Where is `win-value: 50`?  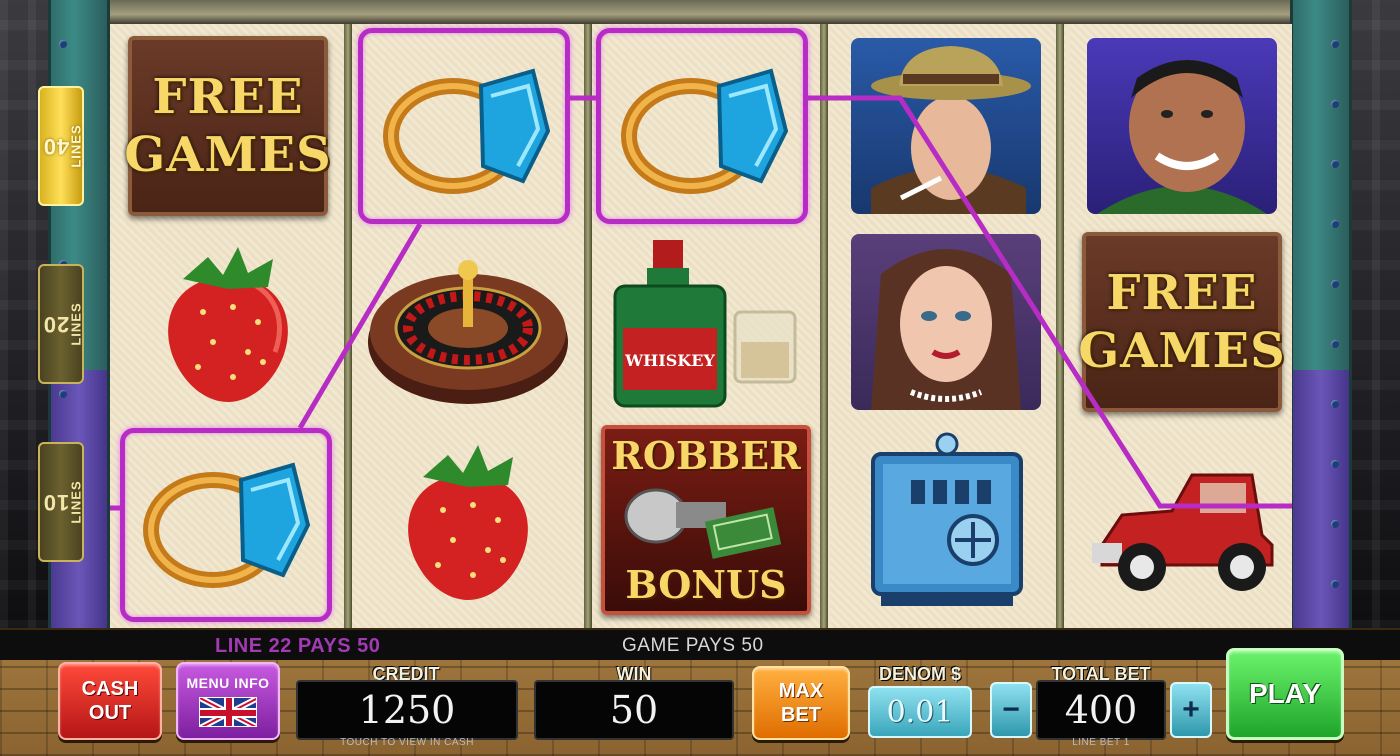 win-value: 50 is located at coordinates (634, 710).